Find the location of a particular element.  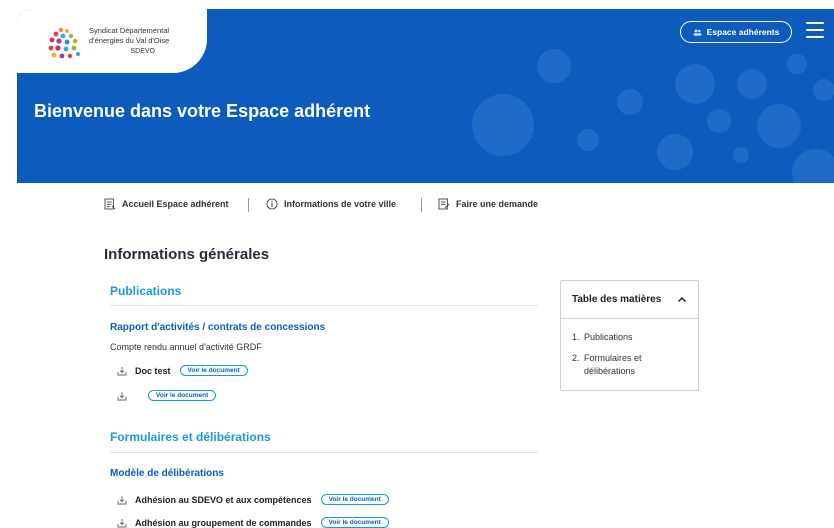

list-item: Doc test Voir le document is located at coordinates (182, 370).